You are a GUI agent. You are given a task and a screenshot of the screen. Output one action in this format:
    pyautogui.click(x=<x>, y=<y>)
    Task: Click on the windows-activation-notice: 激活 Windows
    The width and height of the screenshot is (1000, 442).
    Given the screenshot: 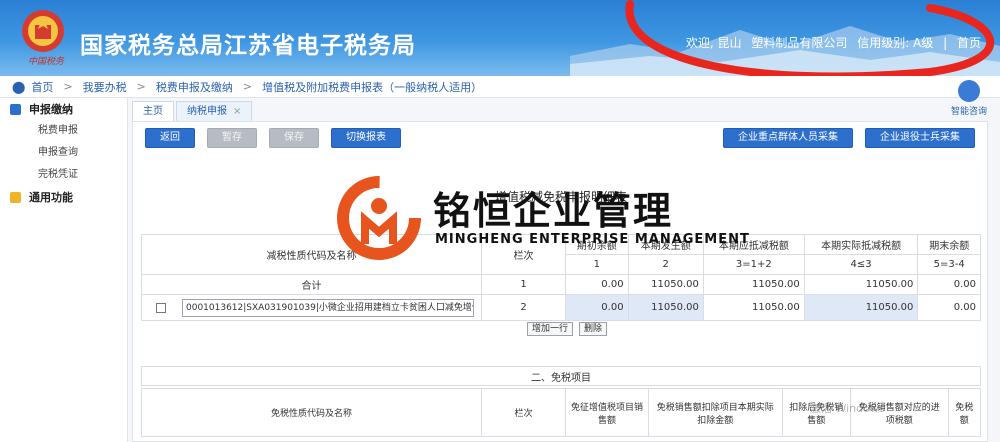 What is the action you would take?
    pyautogui.click(x=847, y=408)
    